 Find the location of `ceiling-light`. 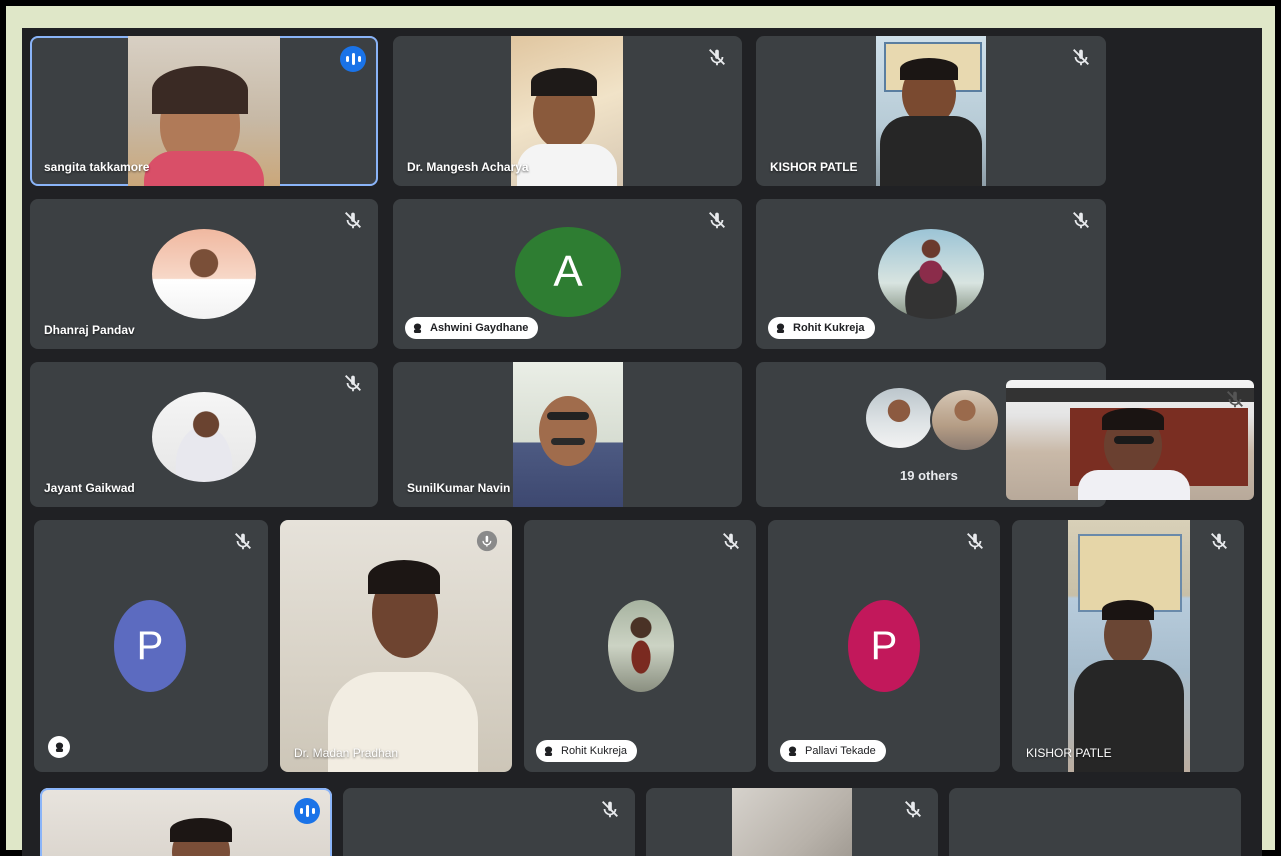

ceiling-light is located at coordinates (1130, 395).